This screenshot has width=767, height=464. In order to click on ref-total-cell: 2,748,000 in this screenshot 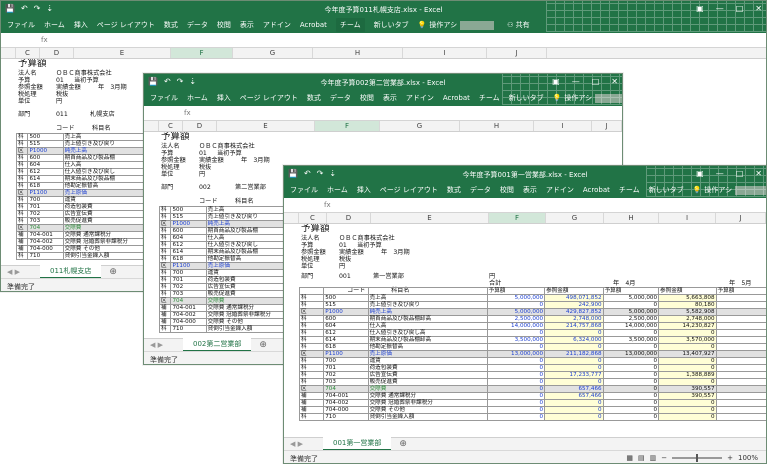, I will do `click(574, 319)`.